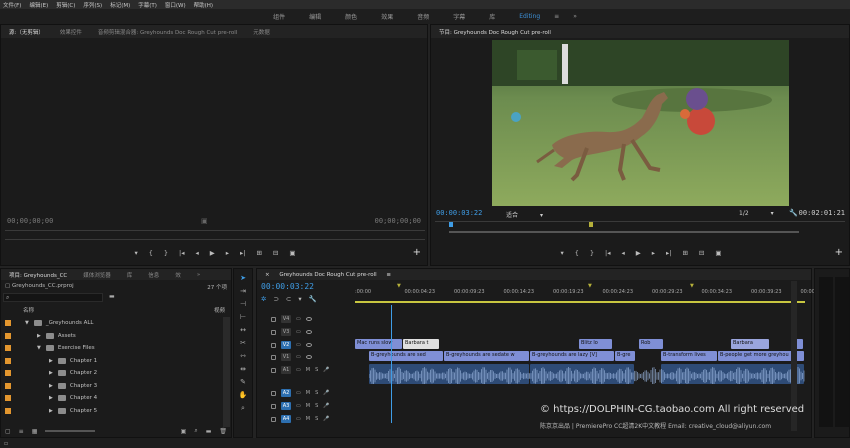 The height and width of the screenshot is (448, 850). Describe the element at coordinates (222, 310) in the screenshot. I see `column-video: 视频` at that location.